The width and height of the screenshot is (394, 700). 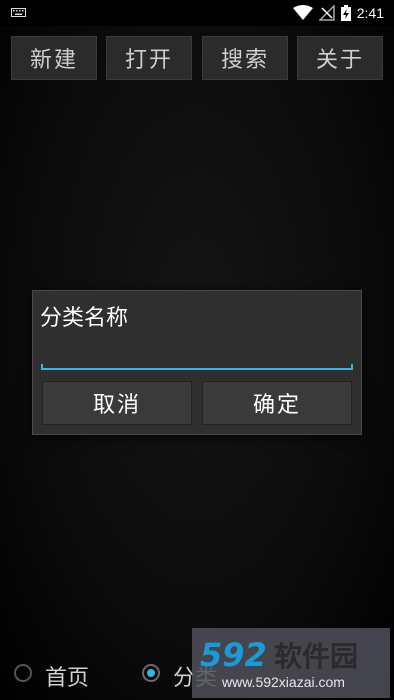 I want to click on category-name-input, so click(x=199, y=355).